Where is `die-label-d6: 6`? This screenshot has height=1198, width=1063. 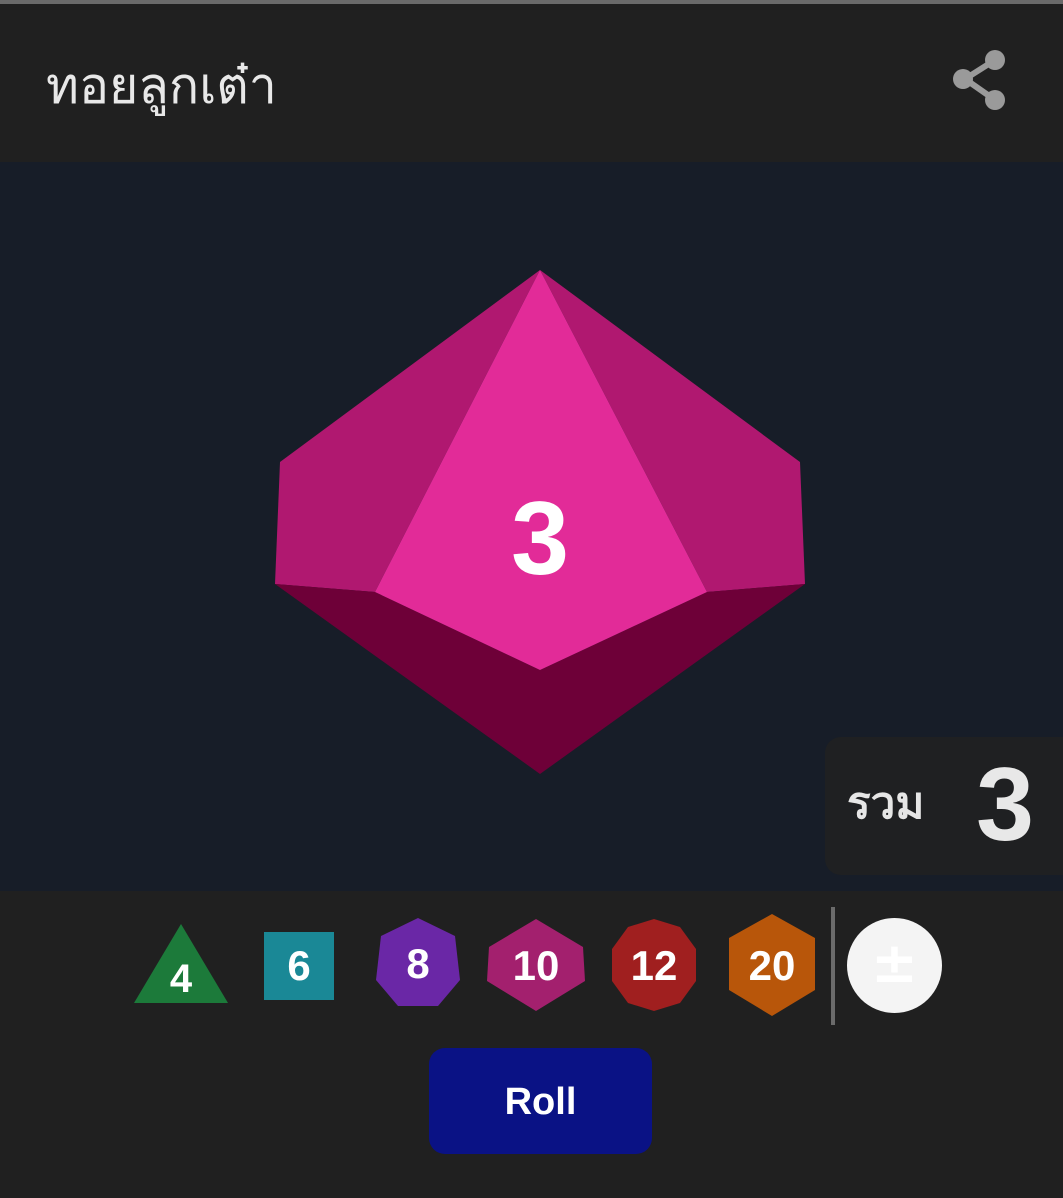
die-label-d6: 6 is located at coordinates (299, 965).